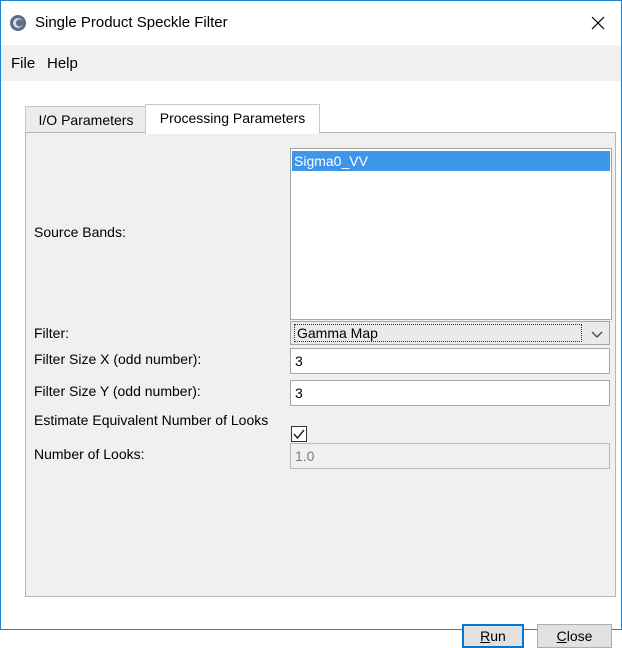  I want to click on estimate-enl-label: Estimate Equivalent Number of Looks, so click(151, 420).